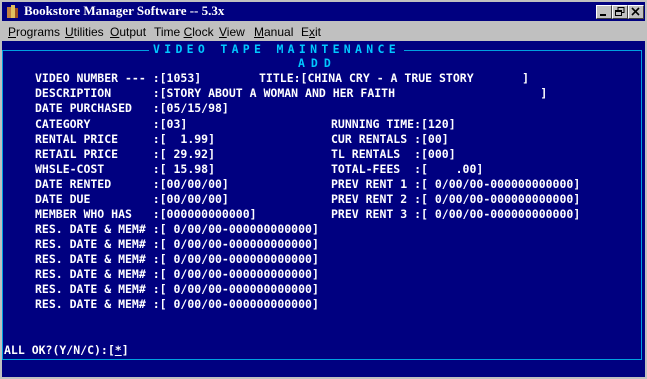 The image size is (647, 379). Describe the element at coordinates (455, 214) in the screenshot. I see `field-prev-rent-3: PREV RENT 3 :[ 0/00/00-000000000000]` at that location.